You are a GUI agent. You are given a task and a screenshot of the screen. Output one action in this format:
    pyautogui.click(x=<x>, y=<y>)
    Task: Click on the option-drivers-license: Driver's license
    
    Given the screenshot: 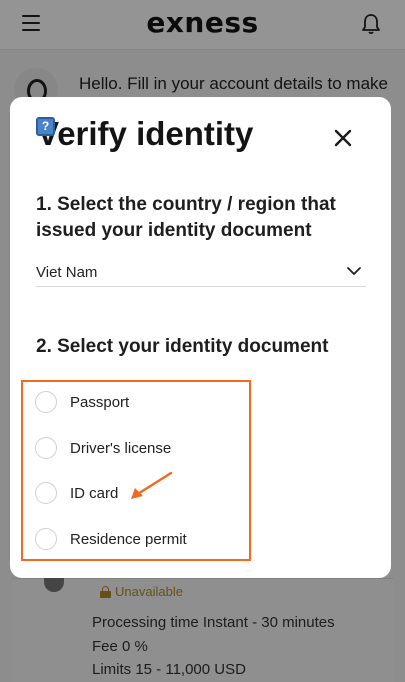 What is the action you would take?
    pyautogui.click(x=140, y=448)
    